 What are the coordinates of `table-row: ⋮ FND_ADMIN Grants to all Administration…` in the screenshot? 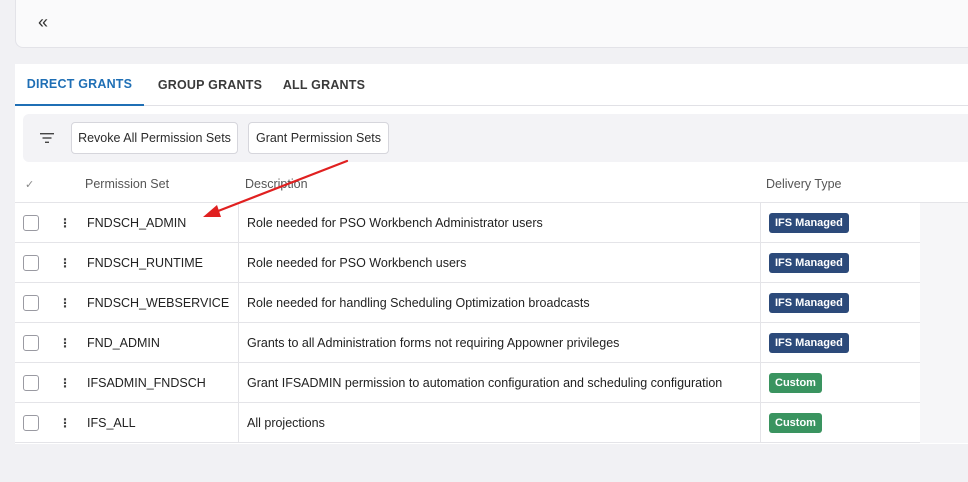 It's located at (467, 343).